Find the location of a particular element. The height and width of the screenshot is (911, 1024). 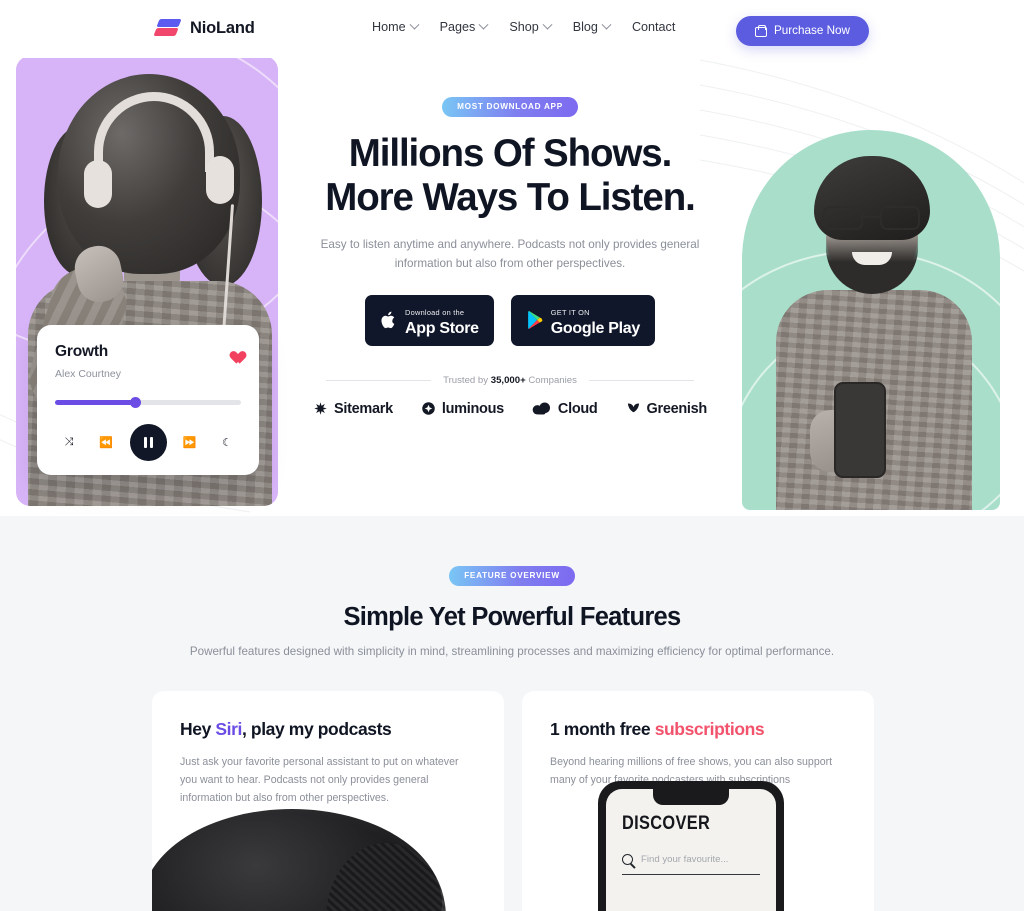

man-with-phone-photo is located at coordinates (872, 310).